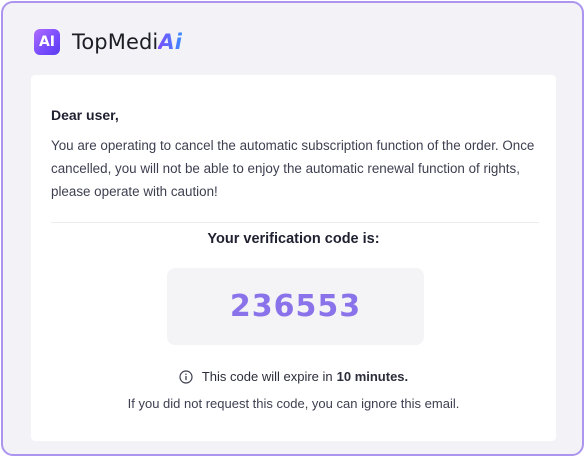 The width and height of the screenshot is (585, 457). I want to click on code-heading: Your verification code is:, so click(293, 239).